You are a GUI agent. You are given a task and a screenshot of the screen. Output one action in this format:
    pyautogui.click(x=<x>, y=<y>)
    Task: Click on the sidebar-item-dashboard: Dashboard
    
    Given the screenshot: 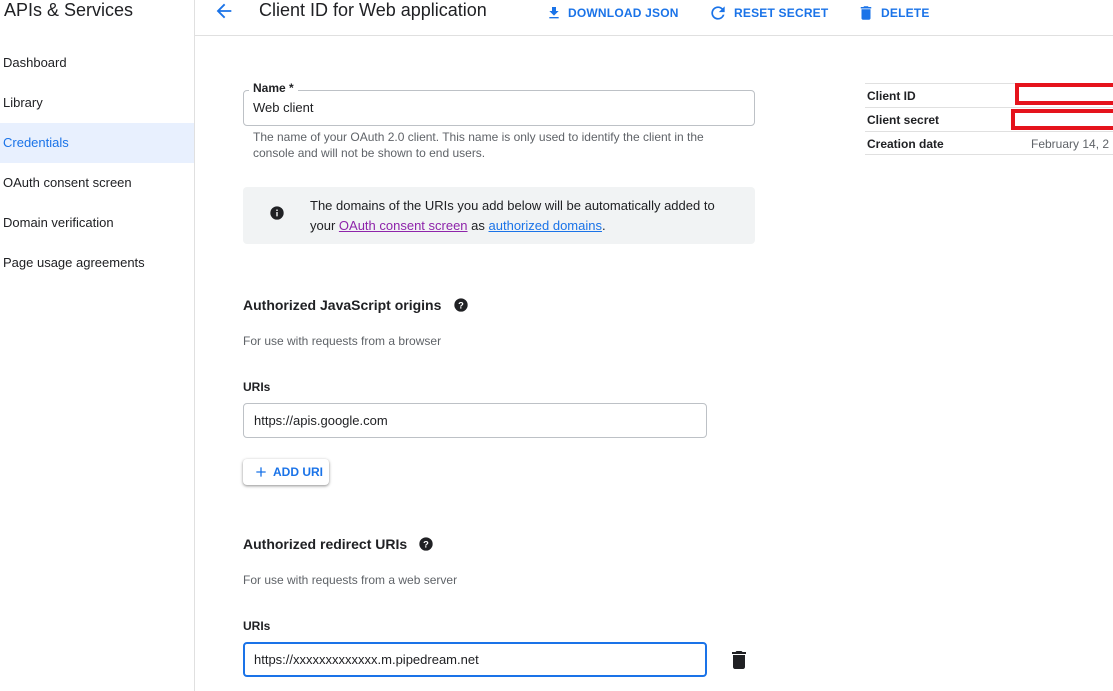 What is the action you would take?
    pyautogui.click(x=97, y=63)
    